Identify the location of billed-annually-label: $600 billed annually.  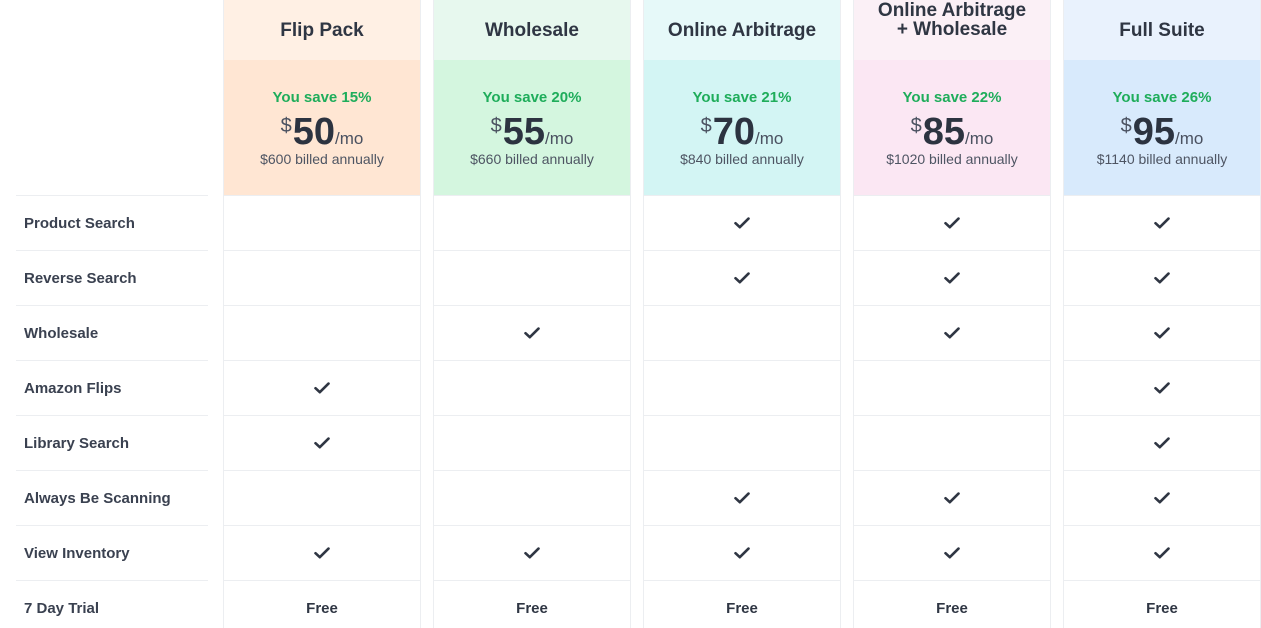
(322, 159).